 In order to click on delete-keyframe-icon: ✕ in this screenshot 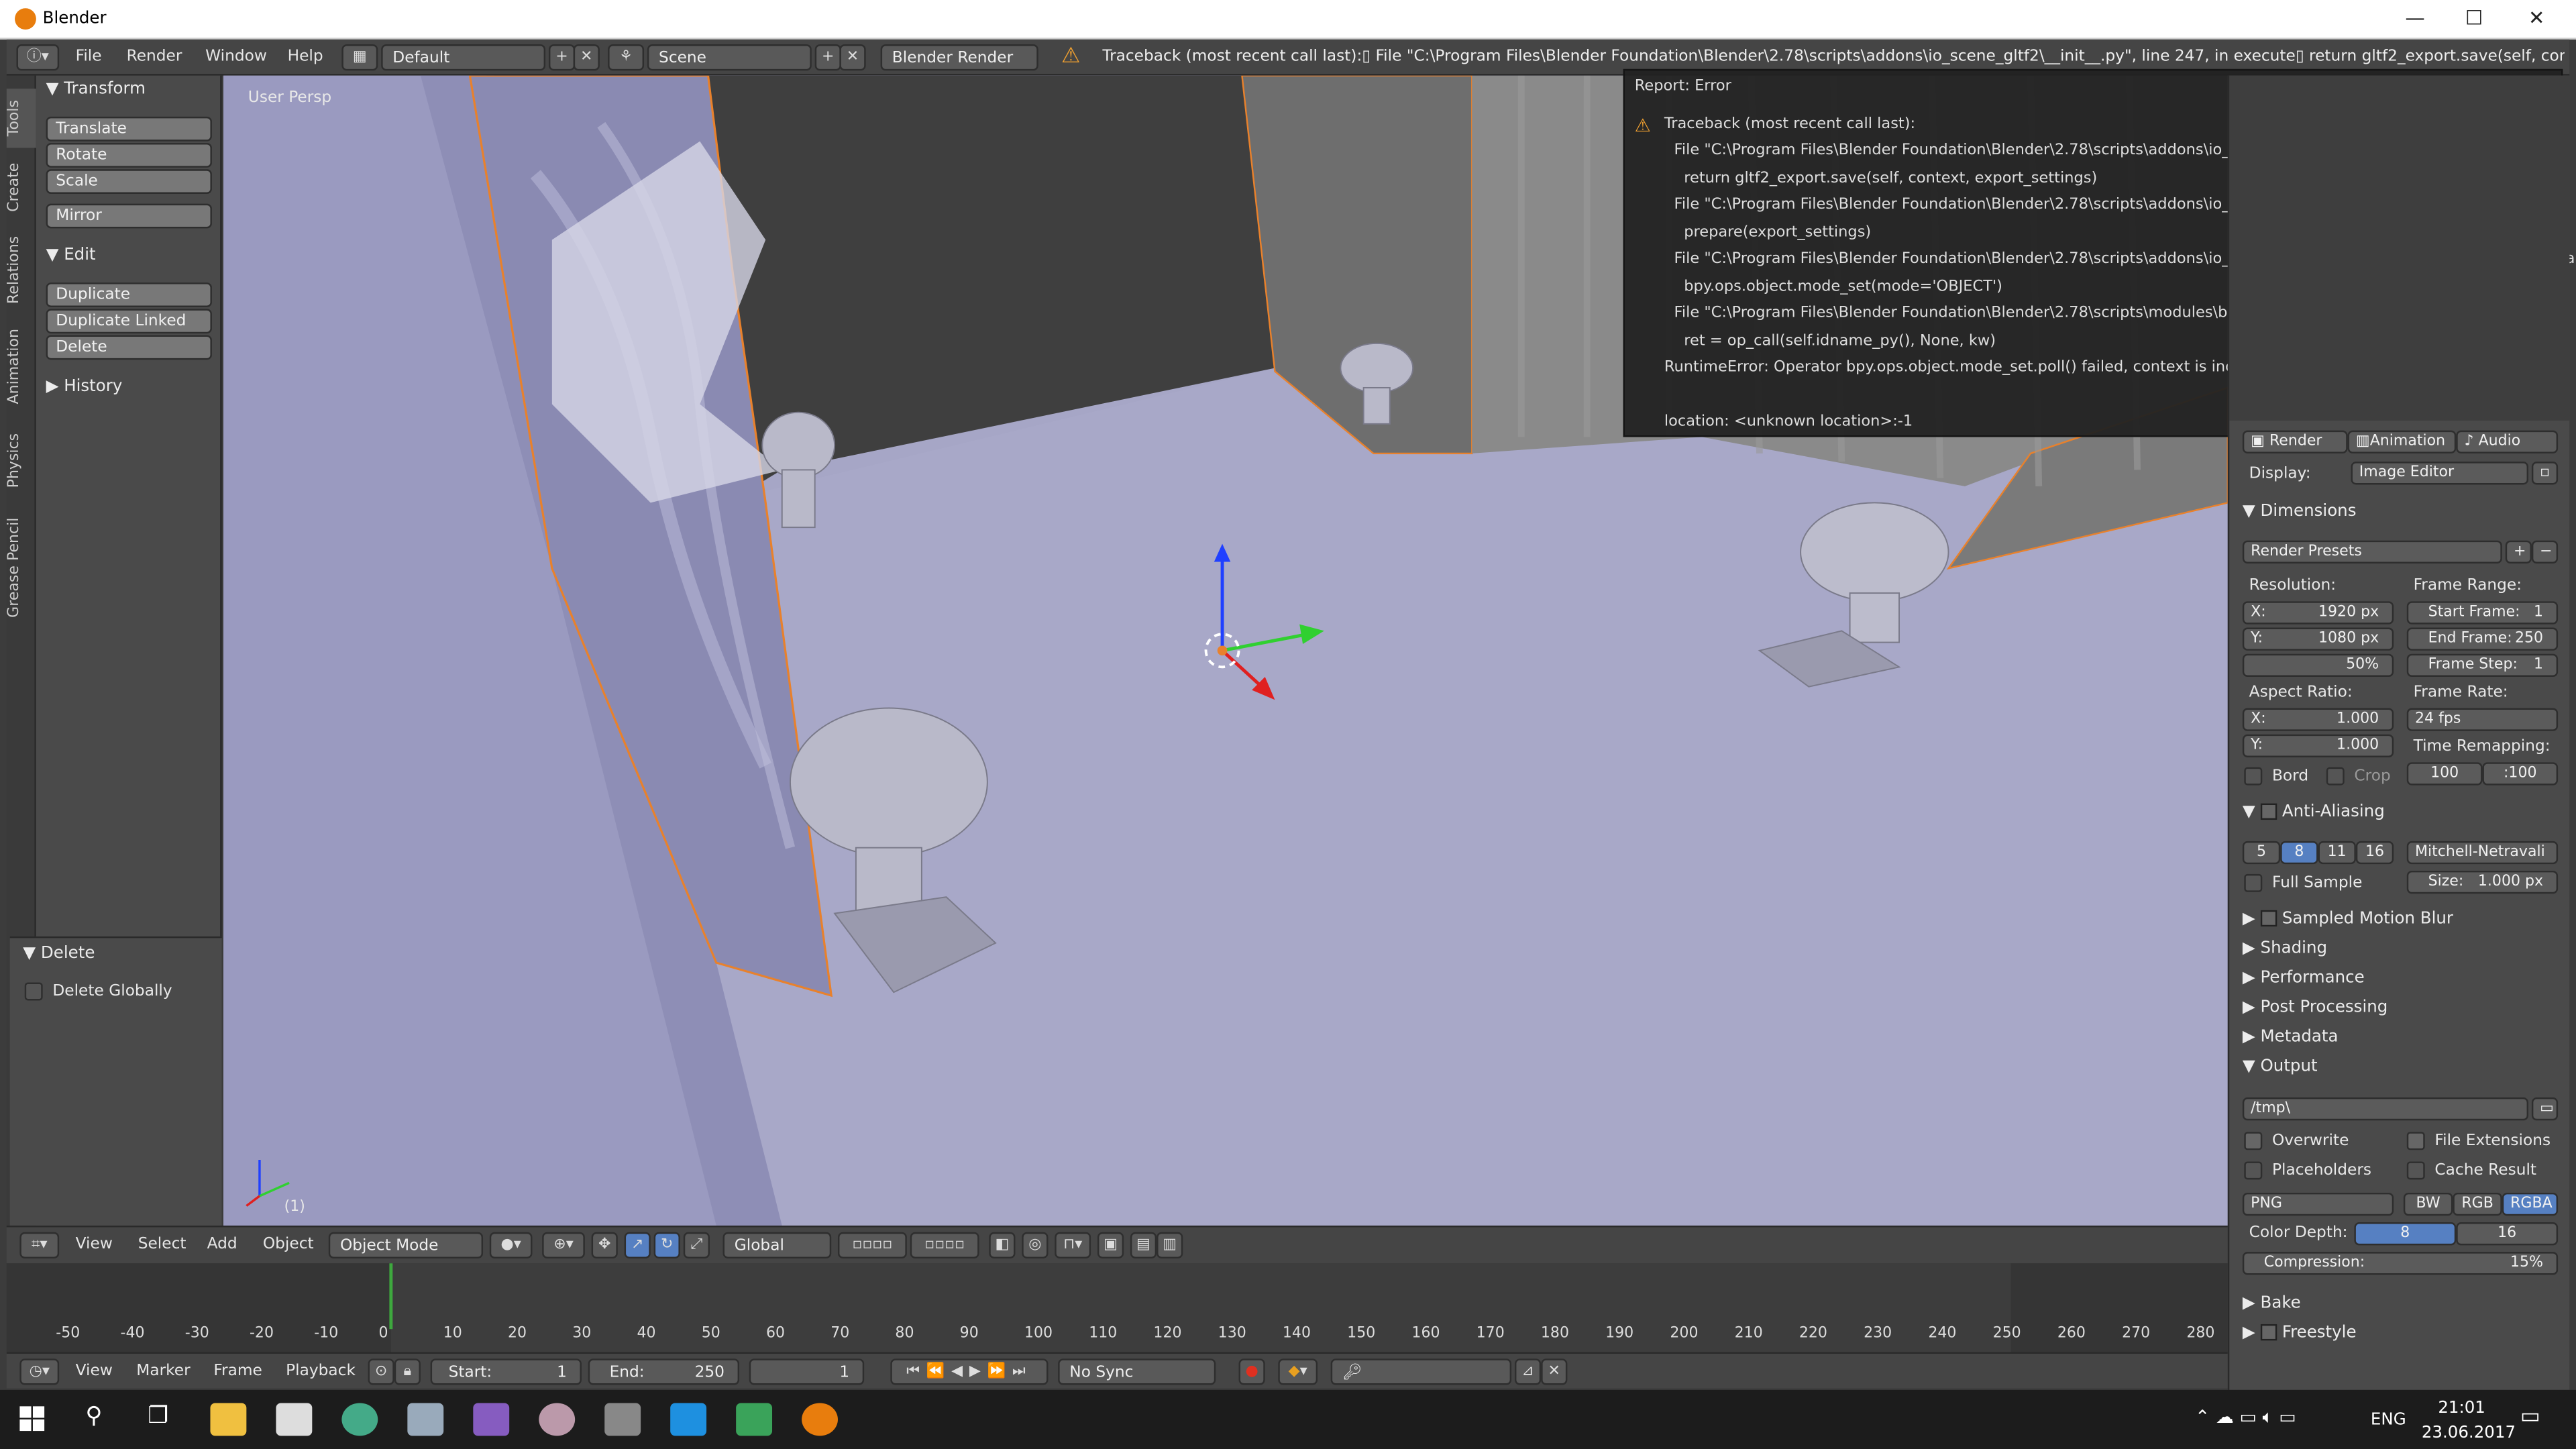, I will do `click(1554, 1371)`.